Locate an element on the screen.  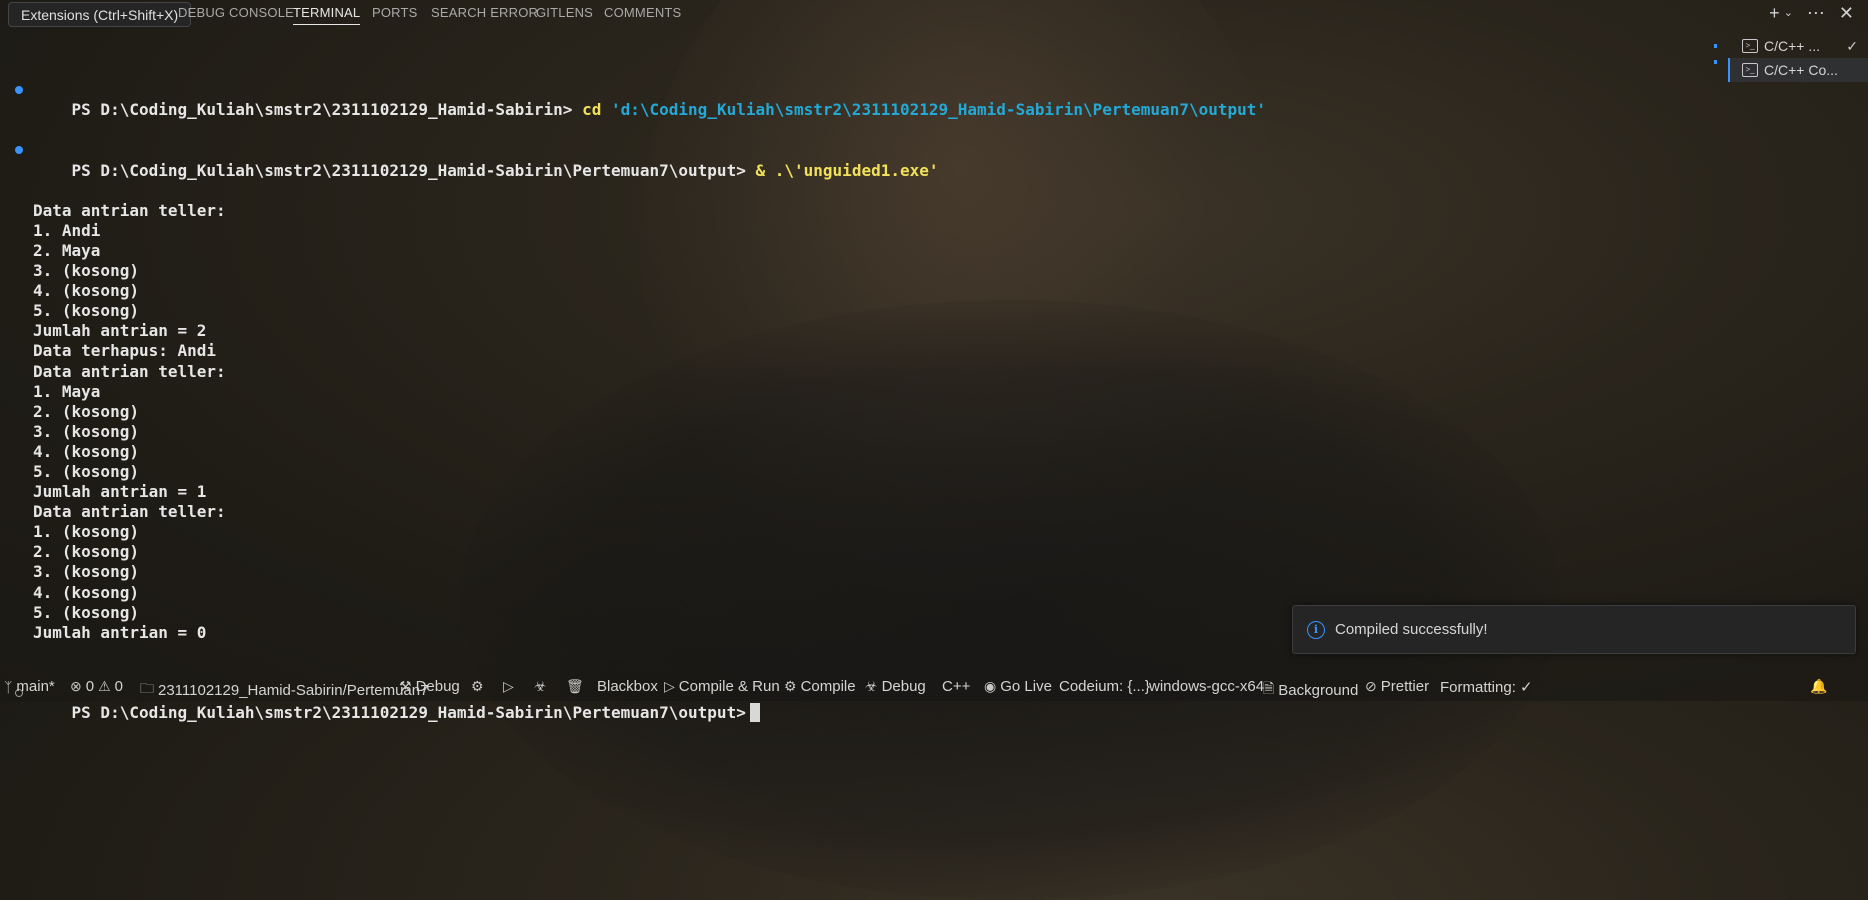
bell-icon: 🔔 is located at coordinates (1819, 686).